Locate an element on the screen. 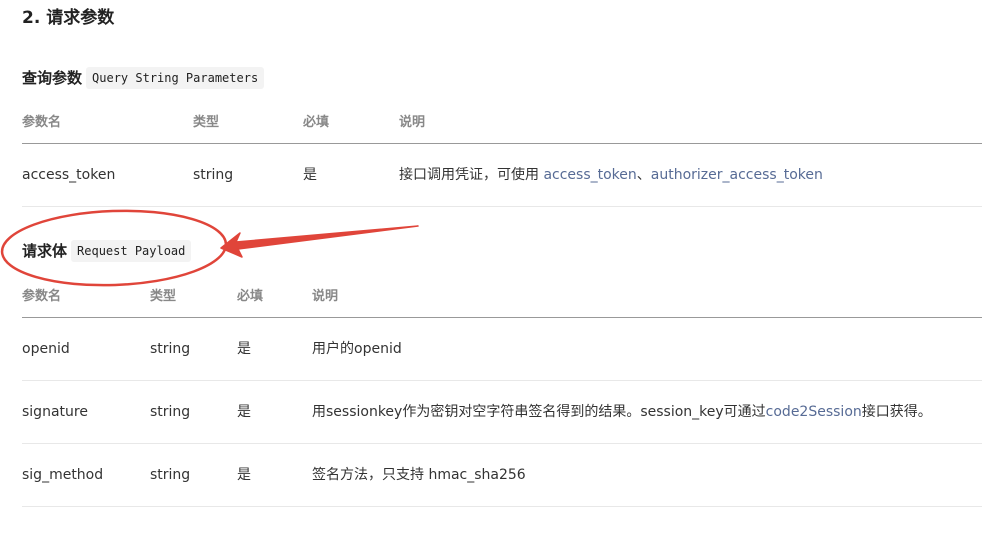  query-params-heading: 查询参数 Query String Parameters is located at coordinates (143, 78).